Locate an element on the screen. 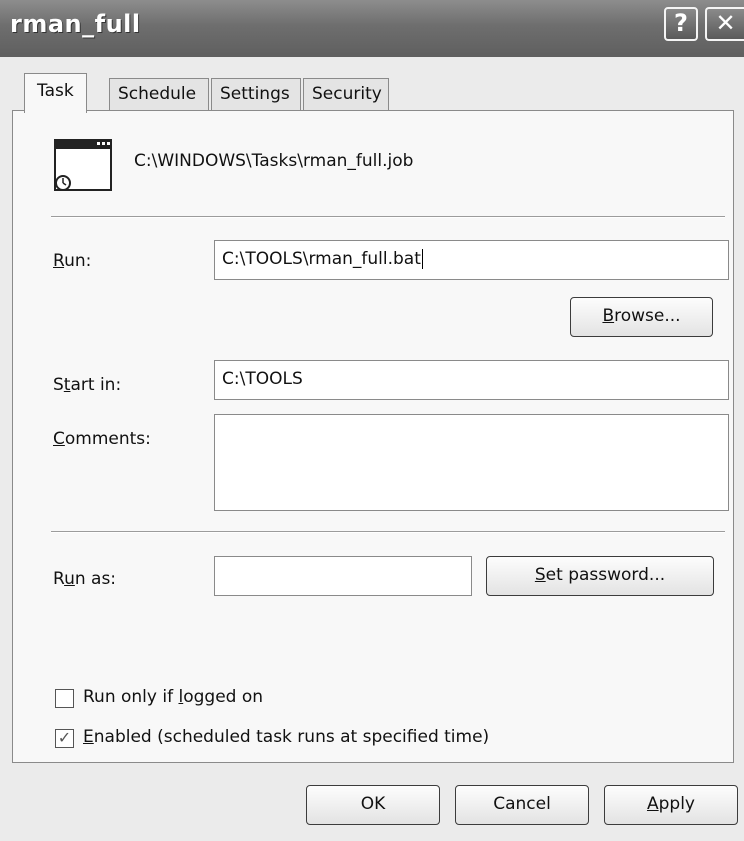 The height and width of the screenshot is (841, 744). tab-settings-label: Settings is located at coordinates (255, 94).